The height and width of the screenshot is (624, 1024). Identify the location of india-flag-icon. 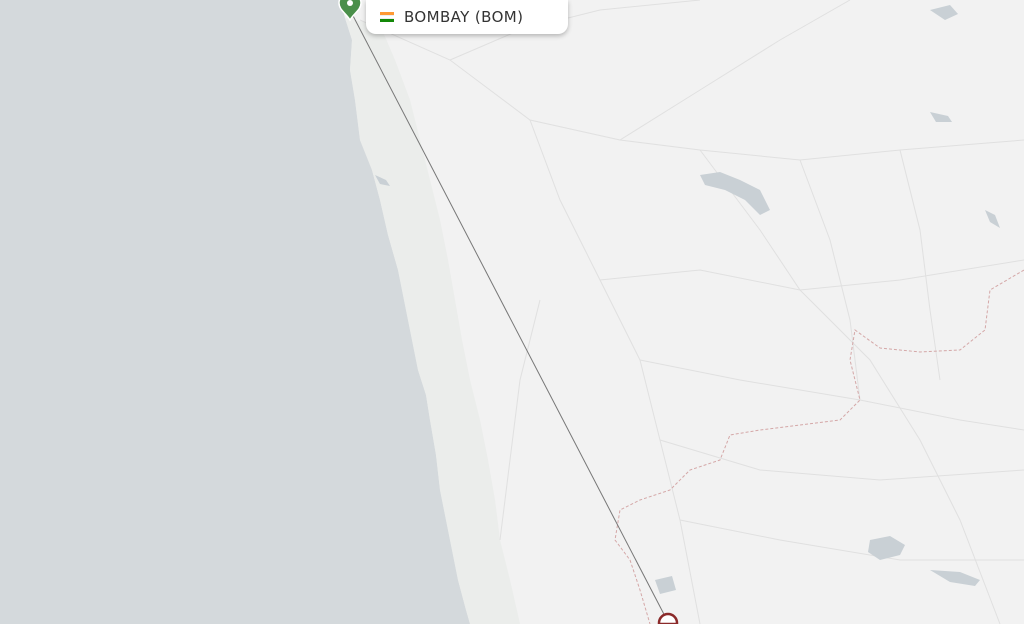
(387, 17).